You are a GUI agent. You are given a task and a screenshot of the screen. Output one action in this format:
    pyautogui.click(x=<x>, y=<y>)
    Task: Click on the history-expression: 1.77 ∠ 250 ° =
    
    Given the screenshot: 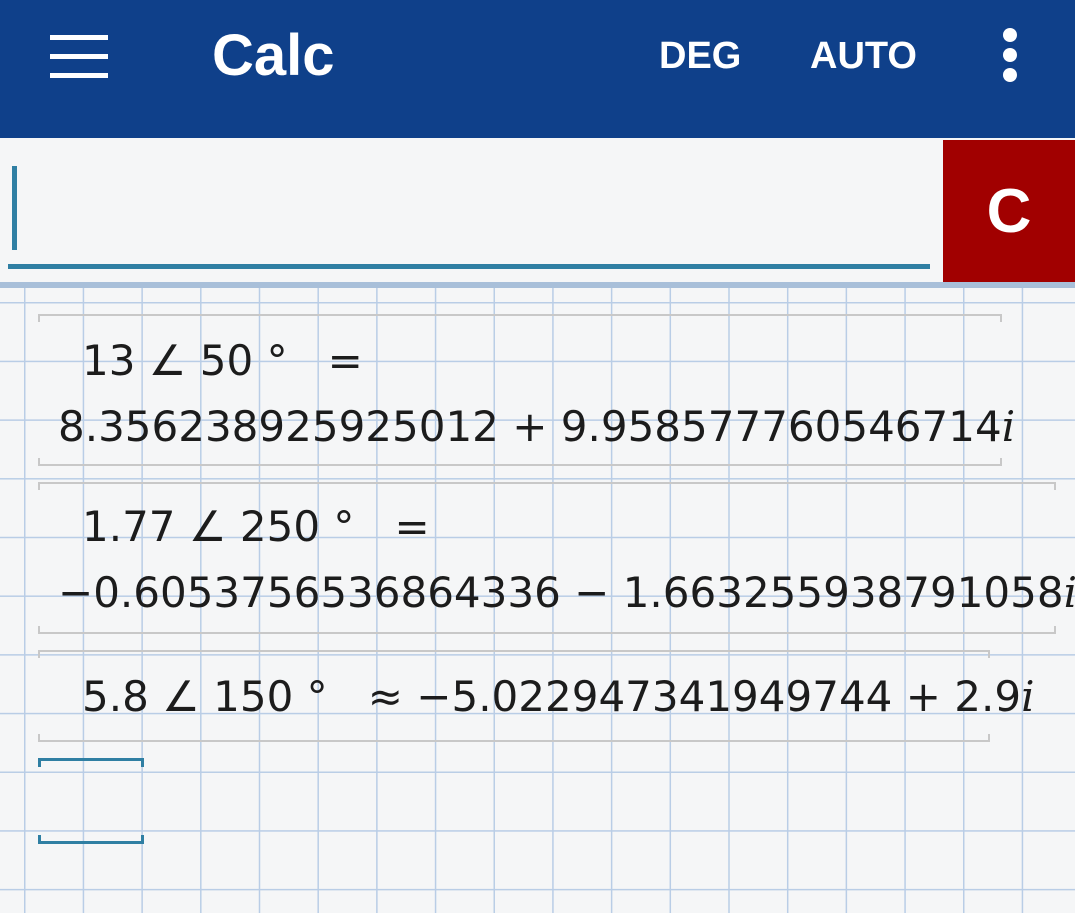 What is the action you would take?
    pyautogui.click(x=256, y=526)
    